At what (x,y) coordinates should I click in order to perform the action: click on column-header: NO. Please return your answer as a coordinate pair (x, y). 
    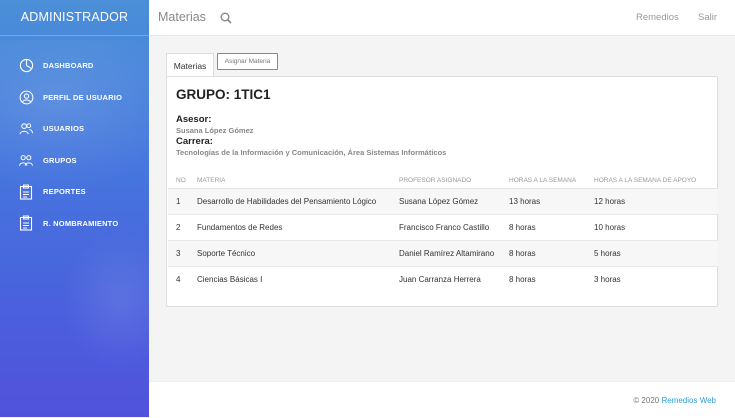
    Looking at the image, I should click on (182, 180).